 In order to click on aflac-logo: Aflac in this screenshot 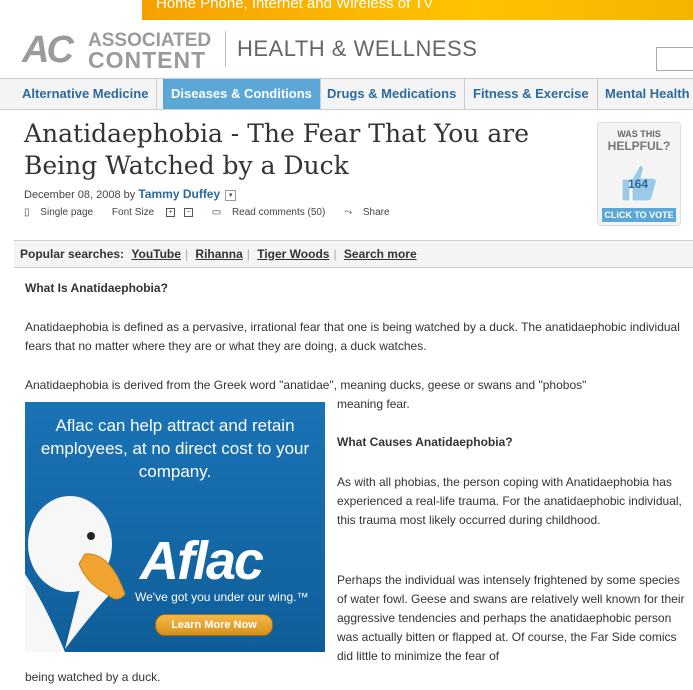, I will do `click(202, 561)`.